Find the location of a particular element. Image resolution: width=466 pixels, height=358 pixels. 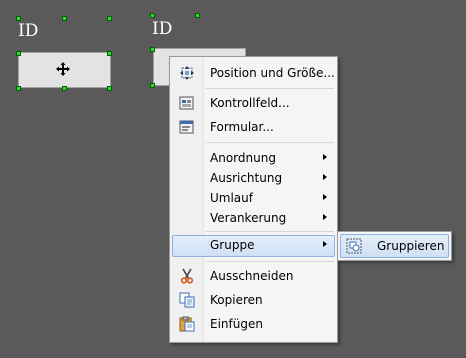

move-cursor-icon is located at coordinates (63, 69).